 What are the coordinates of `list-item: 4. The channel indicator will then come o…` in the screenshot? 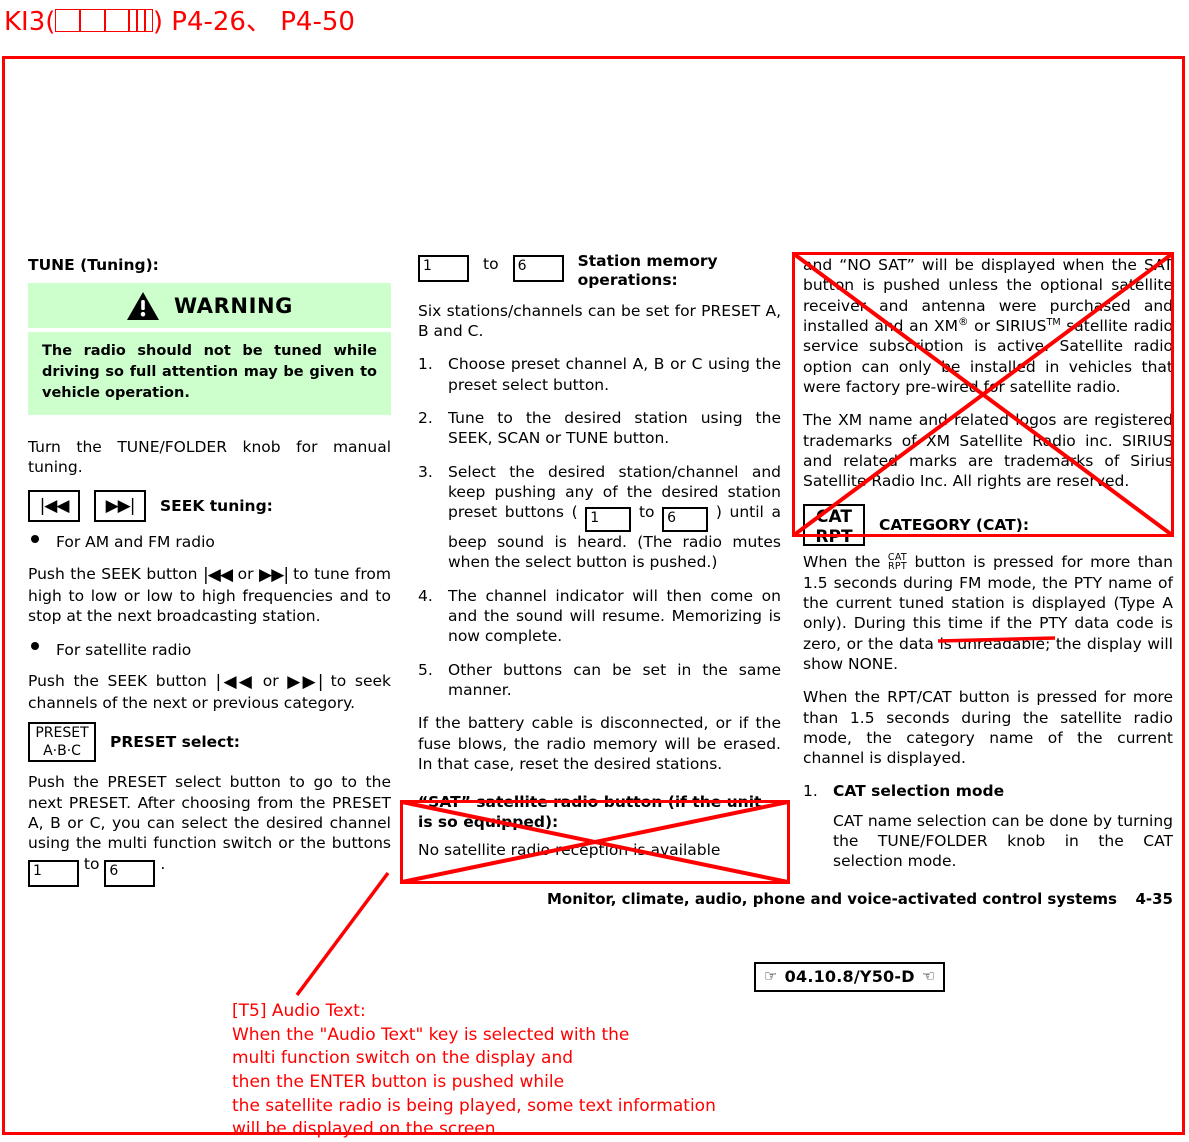 It's located at (599, 616).